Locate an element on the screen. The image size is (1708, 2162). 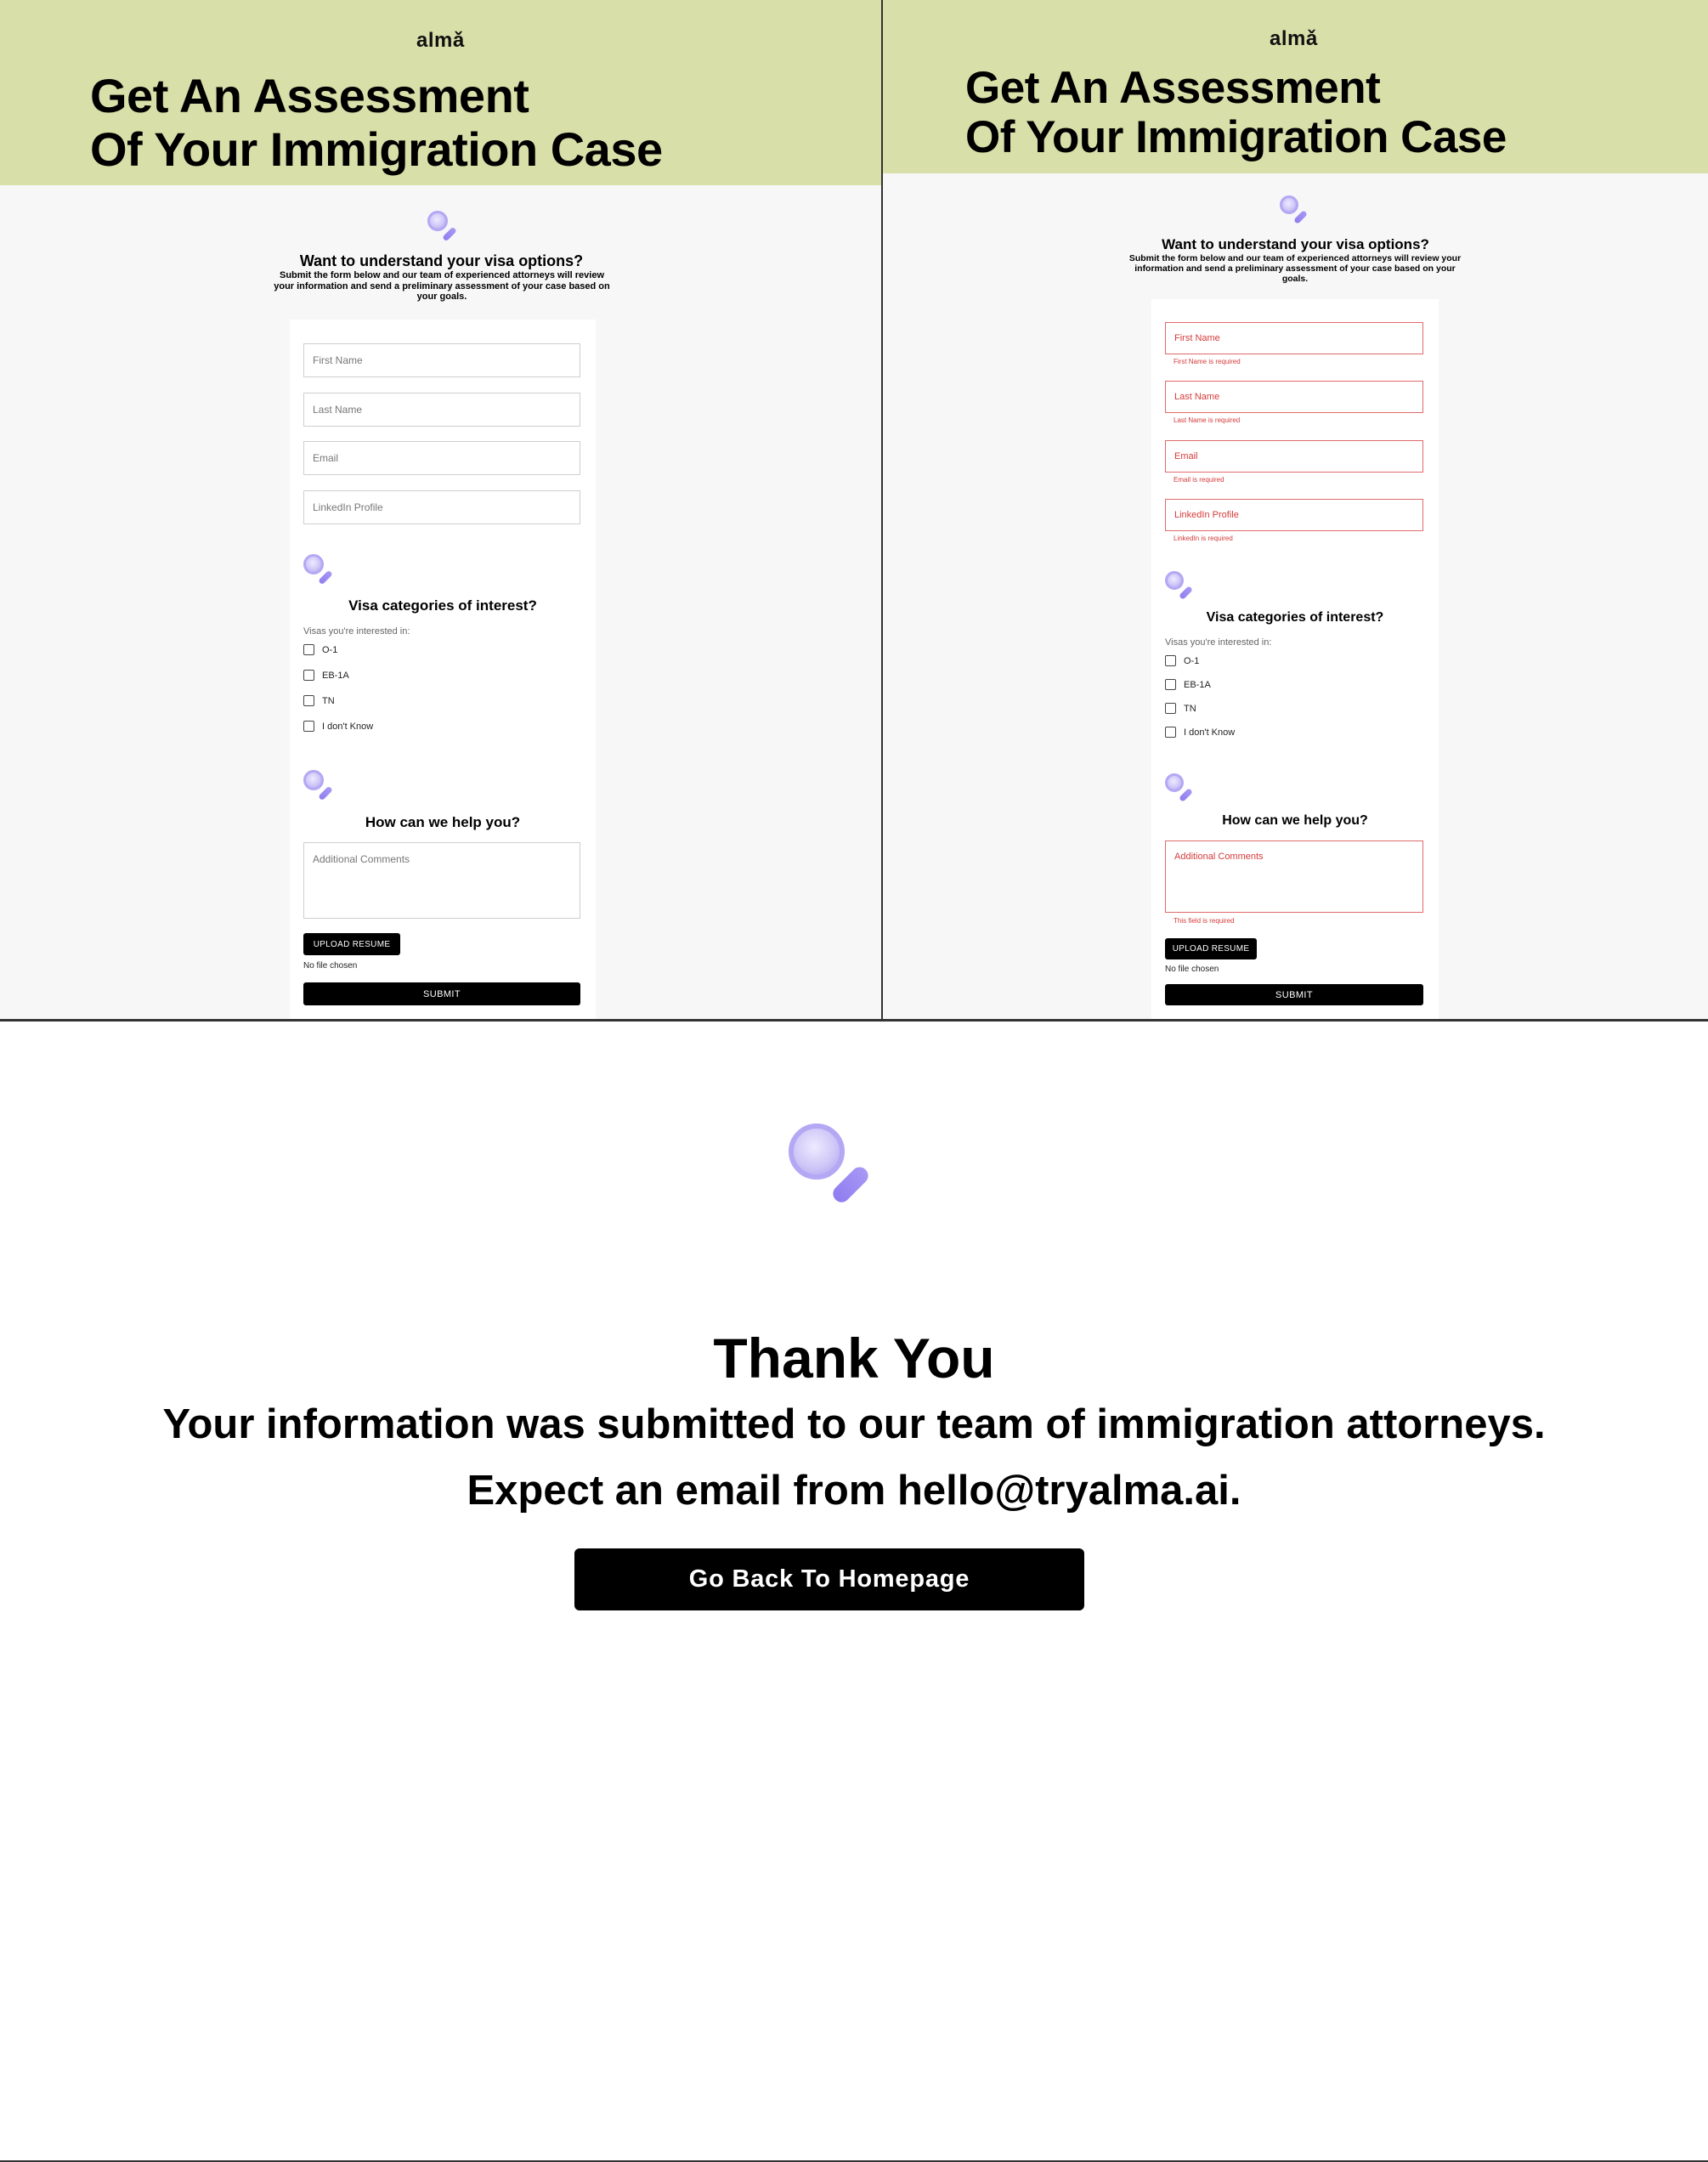
linkedin-error: LinkedIn is required is located at coordinates (1204, 538).